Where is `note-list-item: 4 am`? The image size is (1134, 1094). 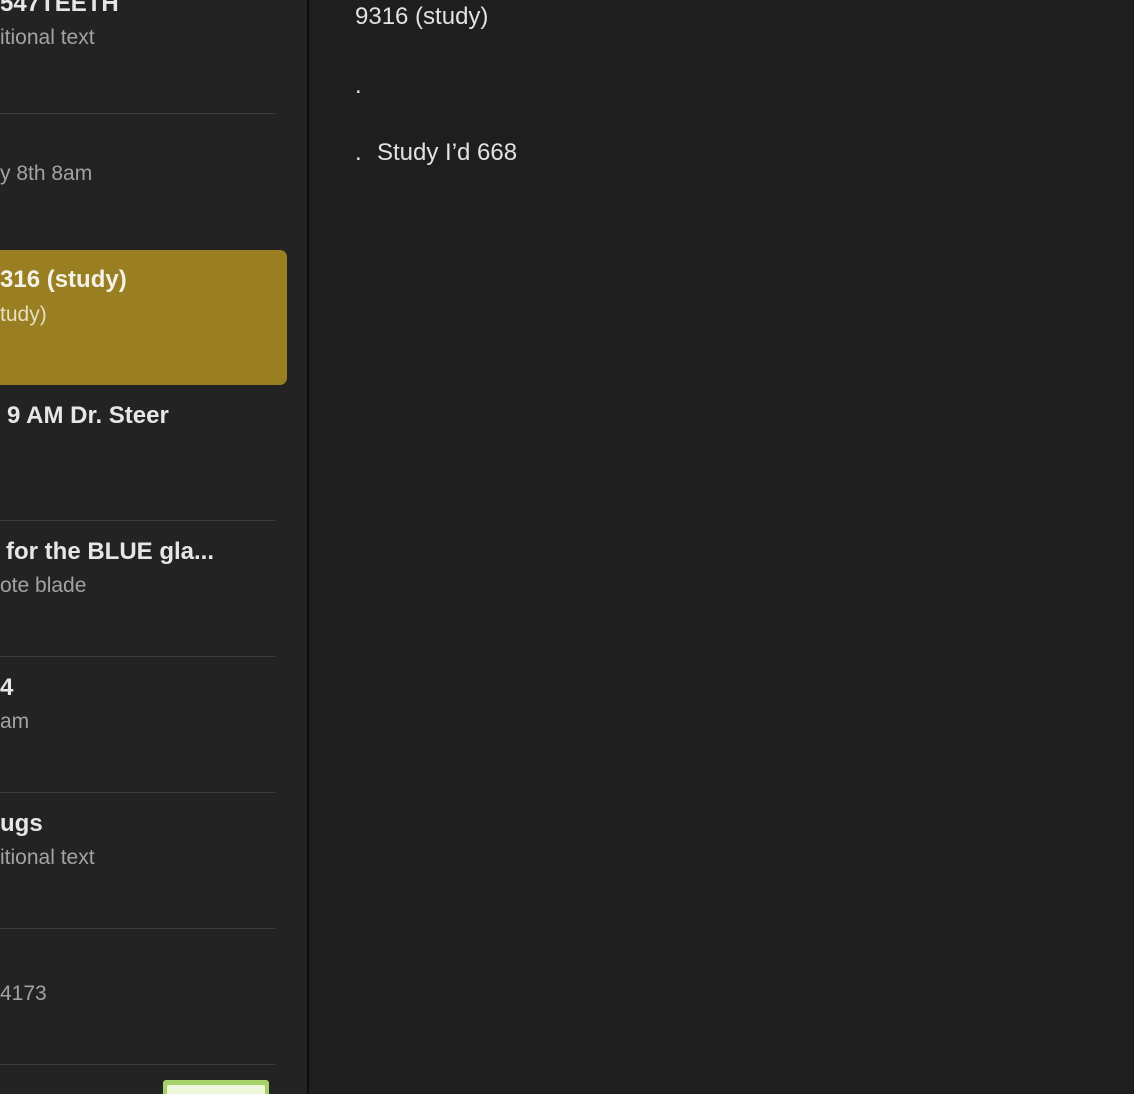
note-list-item: 4 am is located at coordinates (143, 725).